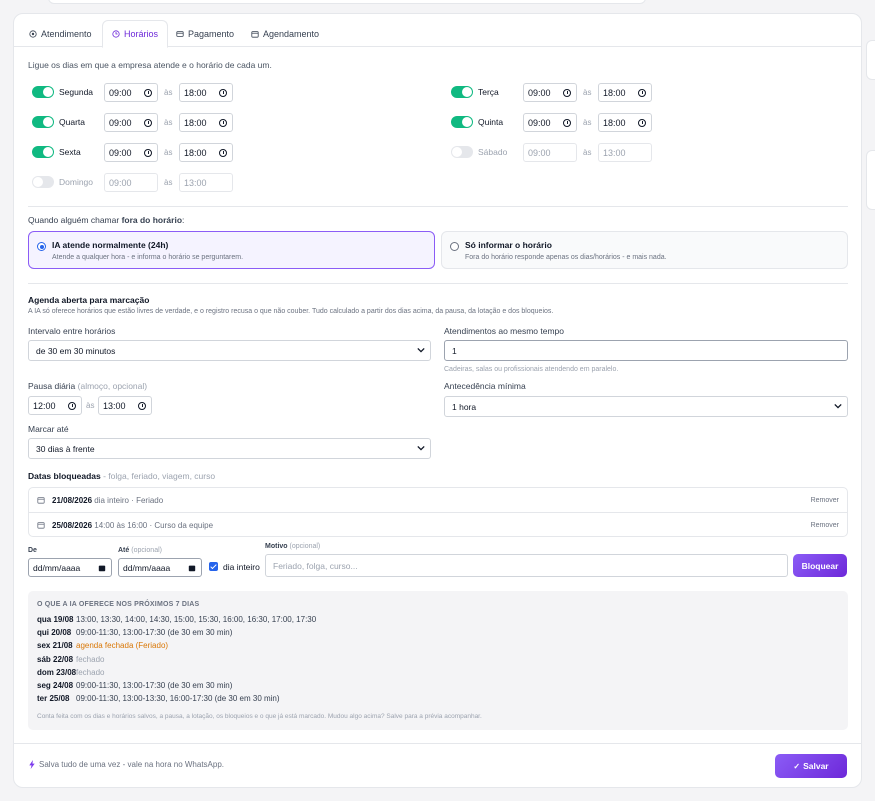 The width and height of the screenshot is (875, 801). Describe the element at coordinates (646, 350) in the screenshot. I see `simultaneous-input: 1` at that location.